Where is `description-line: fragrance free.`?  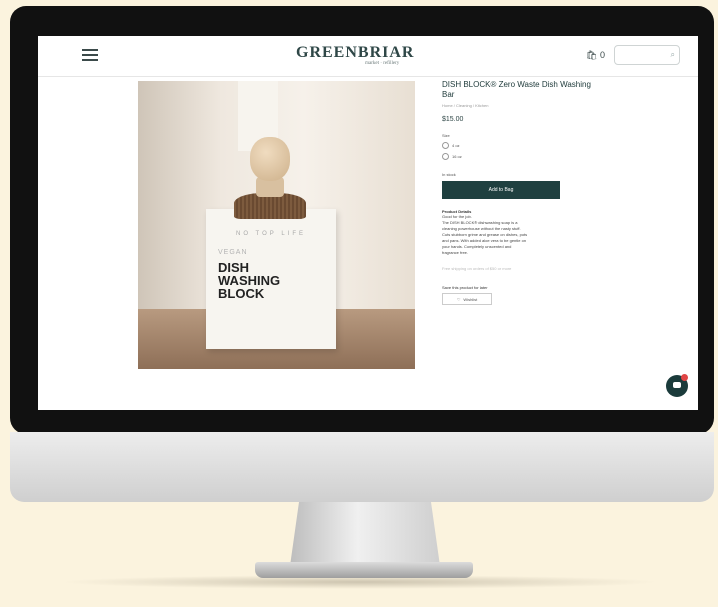 description-line: fragrance free. is located at coordinates (455, 252).